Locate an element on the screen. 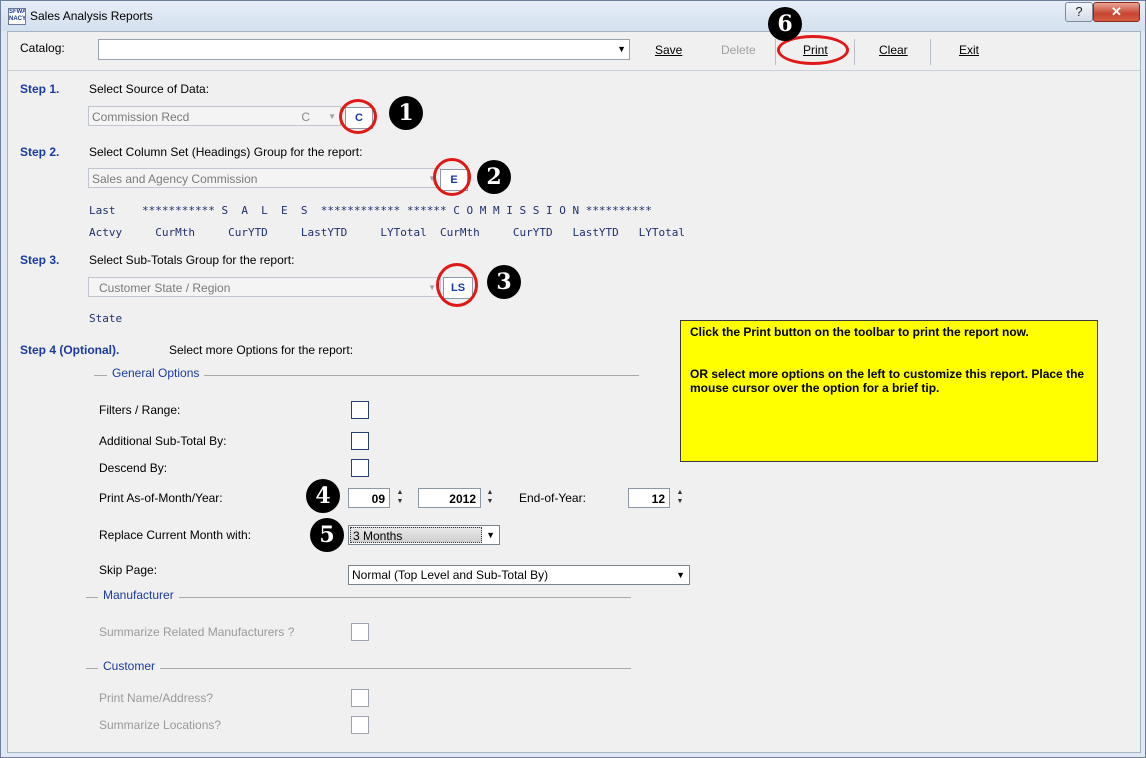 The image size is (1146, 758). end-of-year-label: End-of-Year: is located at coordinates (552, 498).